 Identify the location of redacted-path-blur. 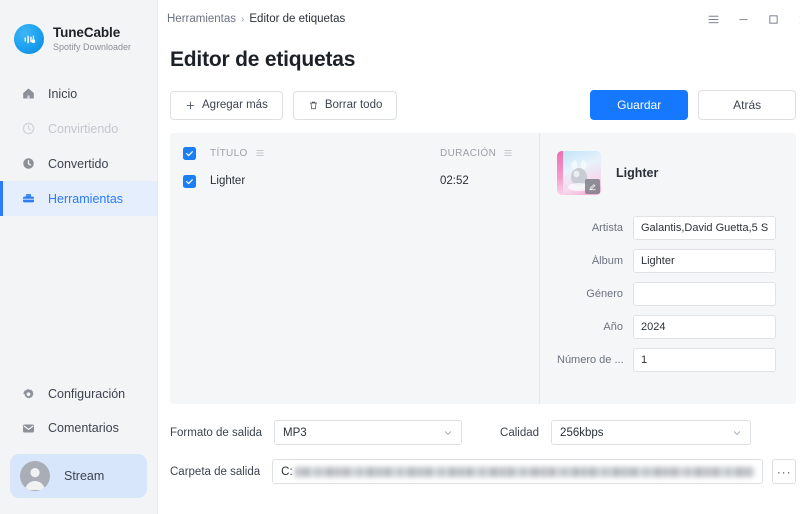
(524, 471).